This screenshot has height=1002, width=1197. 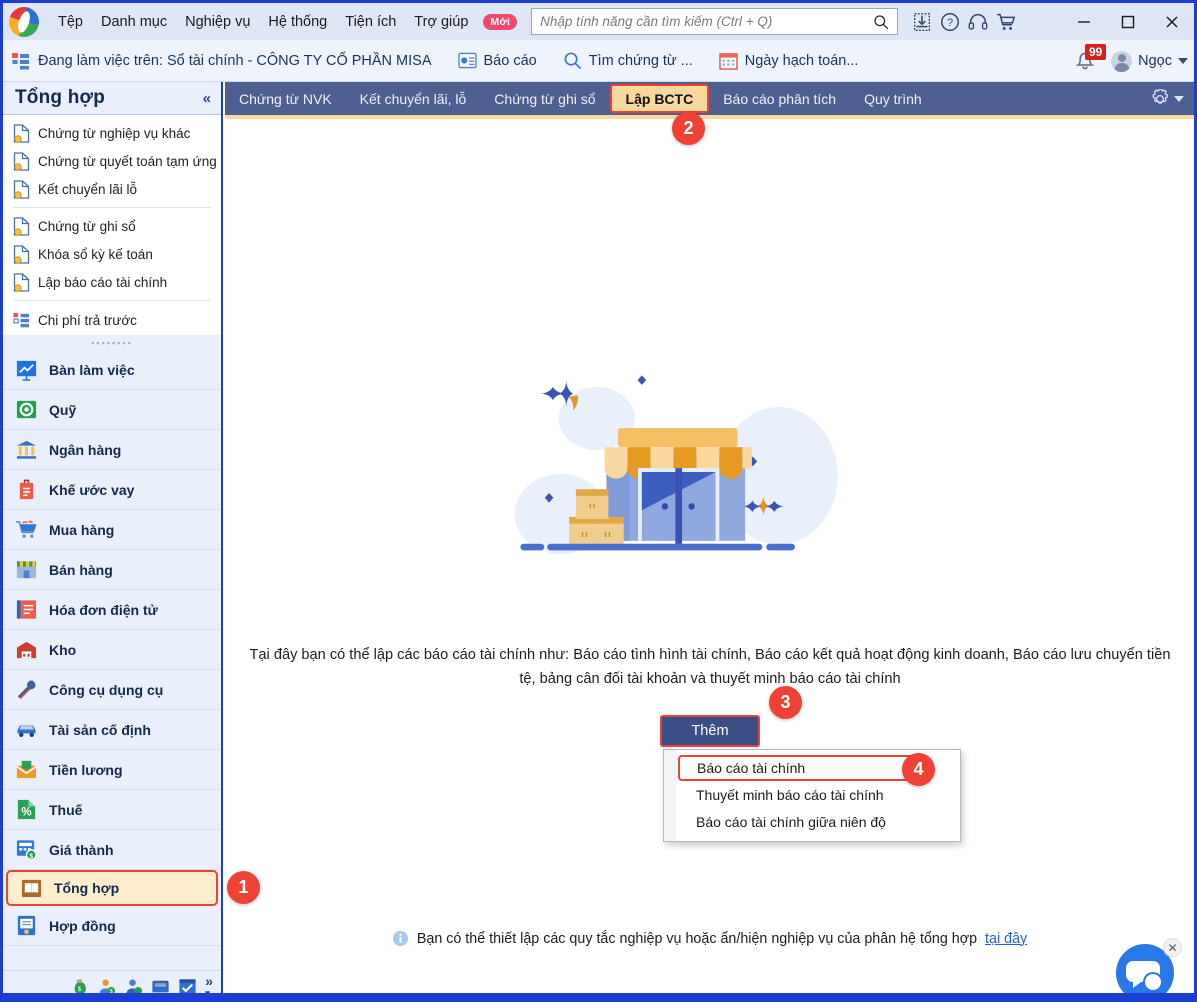 What do you see at coordinates (112, 650) in the screenshot?
I see `sidebar-item-kho: Kho` at bounding box center [112, 650].